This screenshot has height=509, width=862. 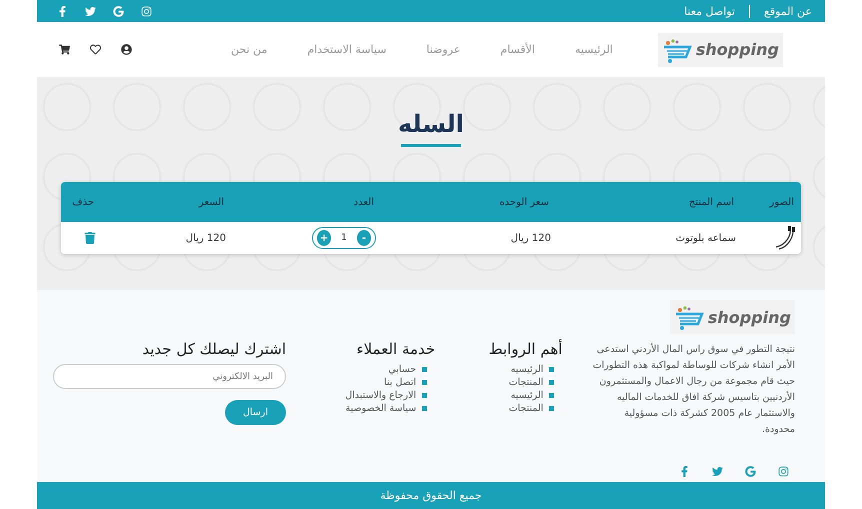 What do you see at coordinates (363, 202) in the screenshot?
I see `column-header: العدد` at bounding box center [363, 202].